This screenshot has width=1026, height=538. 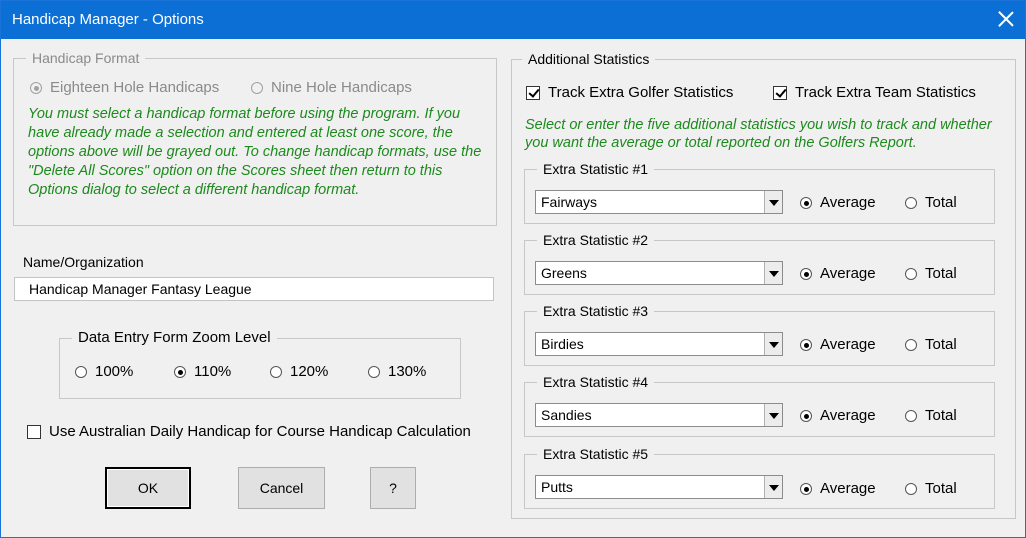 What do you see at coordinates (659, 415) in the screenshot?
I see `extra-stat-4-select: Sandies` at bounding box center [659, 415].